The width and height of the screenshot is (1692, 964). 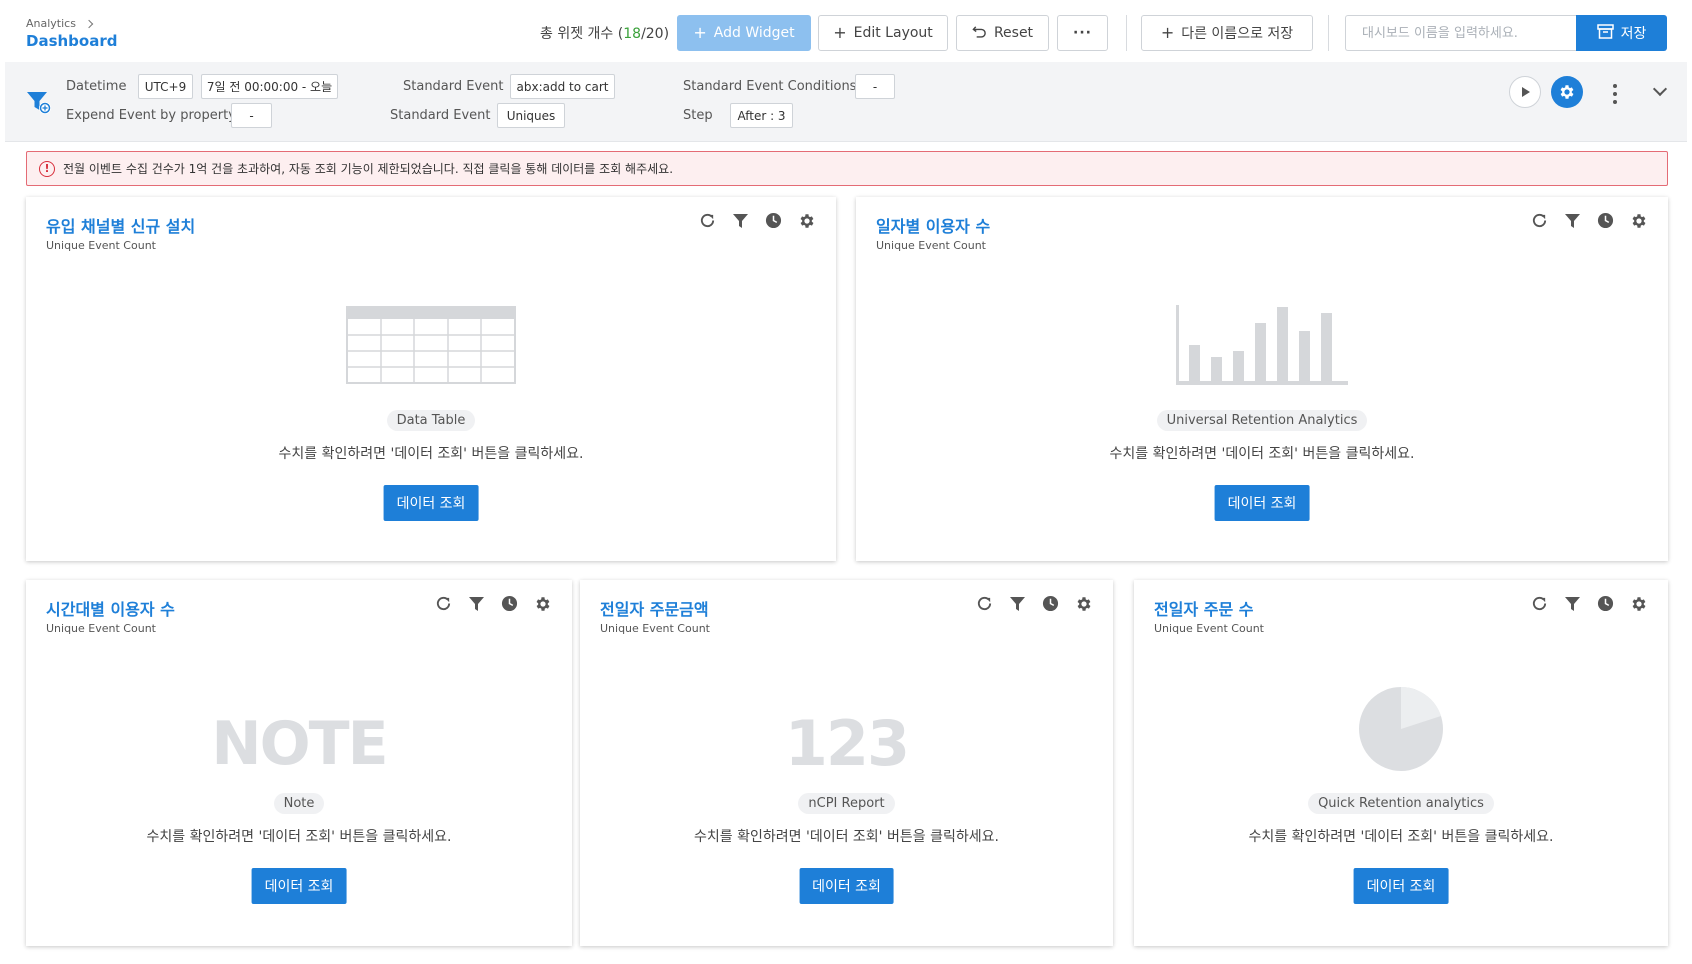 What do you see at coordinates (700, 32) in the screenshot?
I see `plus-icon: +` at bounding box center [700, 32].